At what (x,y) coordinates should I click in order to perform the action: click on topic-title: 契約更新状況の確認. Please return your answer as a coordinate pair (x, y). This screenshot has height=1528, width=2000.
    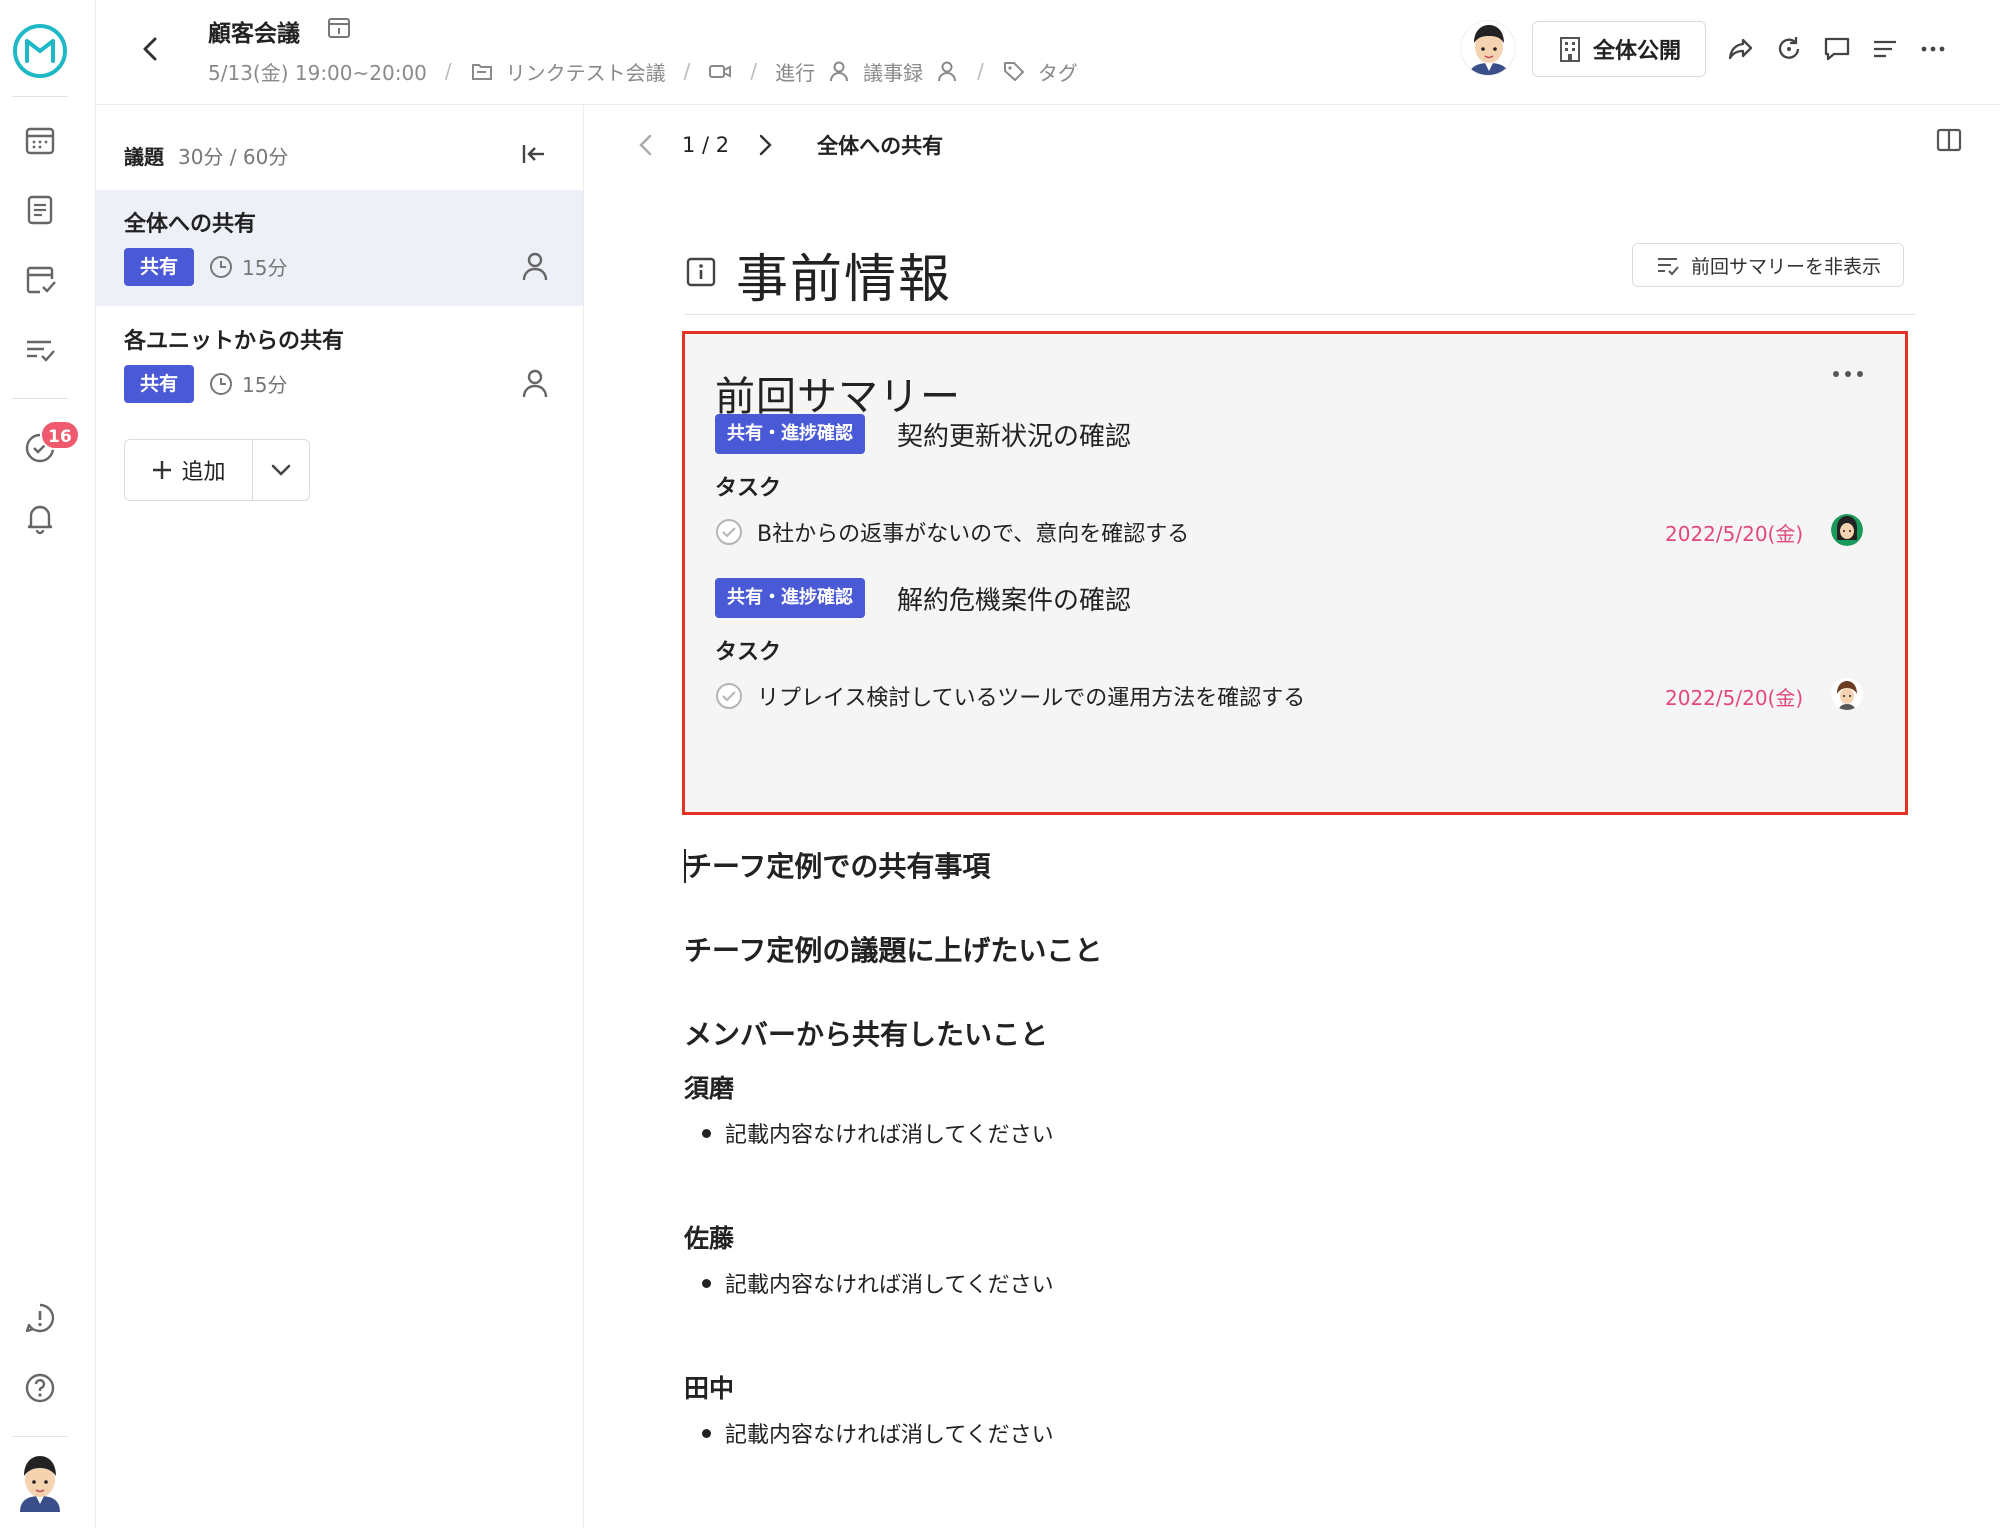
    Looking at the image, I should click on (1014, 437).